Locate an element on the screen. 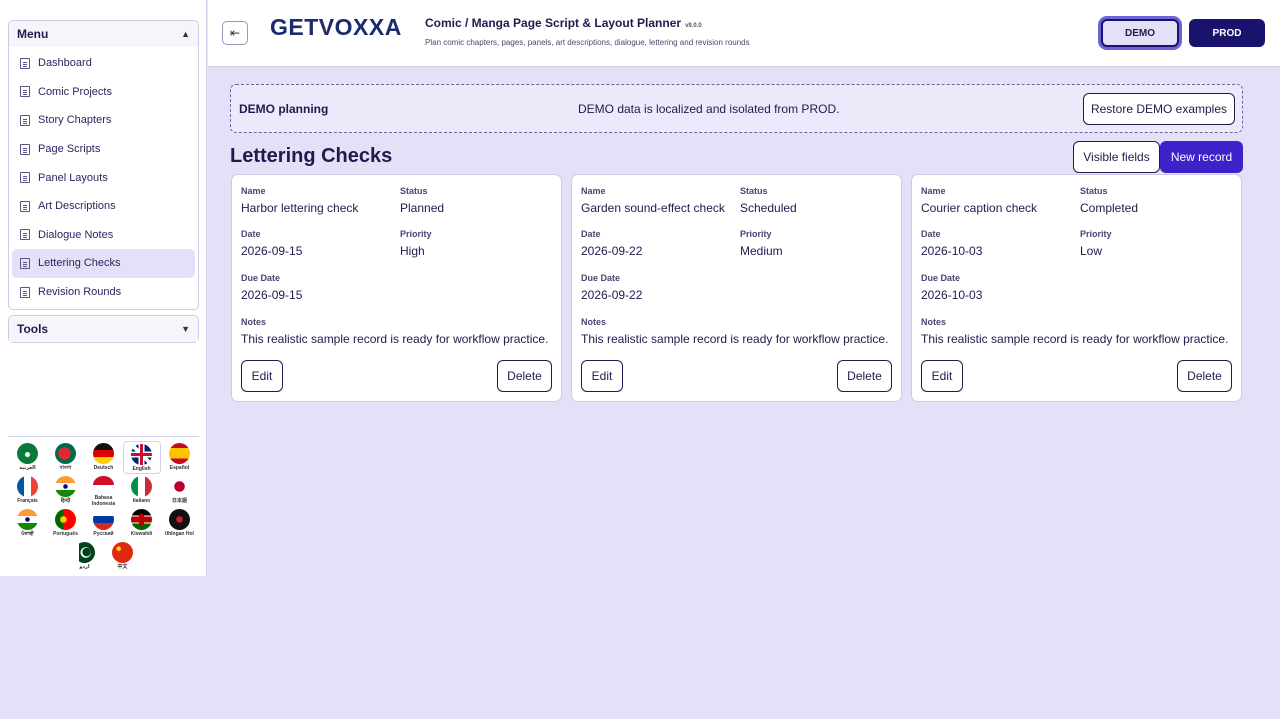 This screenshot has width=1280, height=719. language-option: Bahasa Indonesia is located at coordinates (104, 490).